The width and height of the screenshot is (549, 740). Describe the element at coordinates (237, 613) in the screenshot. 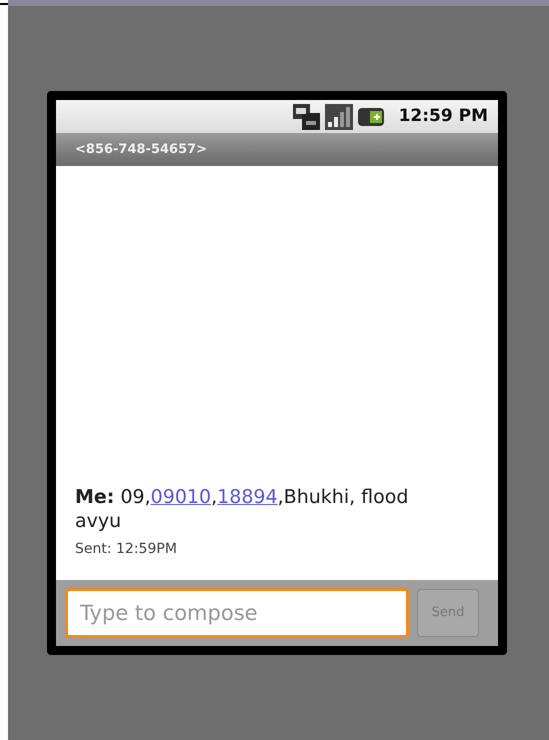

I see `compose-field: Type to compose` at that location.